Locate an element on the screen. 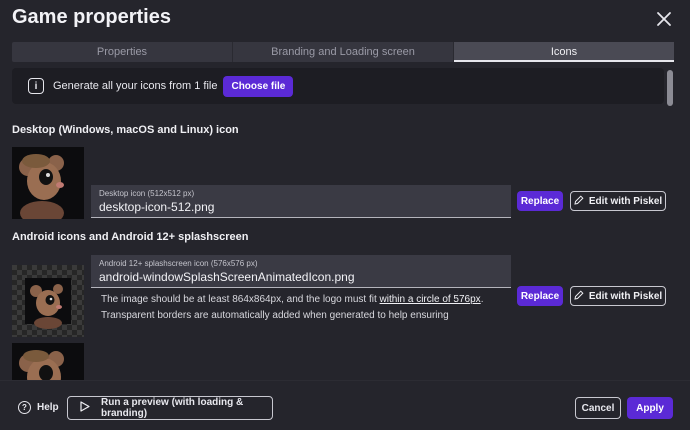 The height and width of the screenshot is (430, 690). run-preview-button: Run a preview (with loading & branding) is located at coordinates (170, 408).